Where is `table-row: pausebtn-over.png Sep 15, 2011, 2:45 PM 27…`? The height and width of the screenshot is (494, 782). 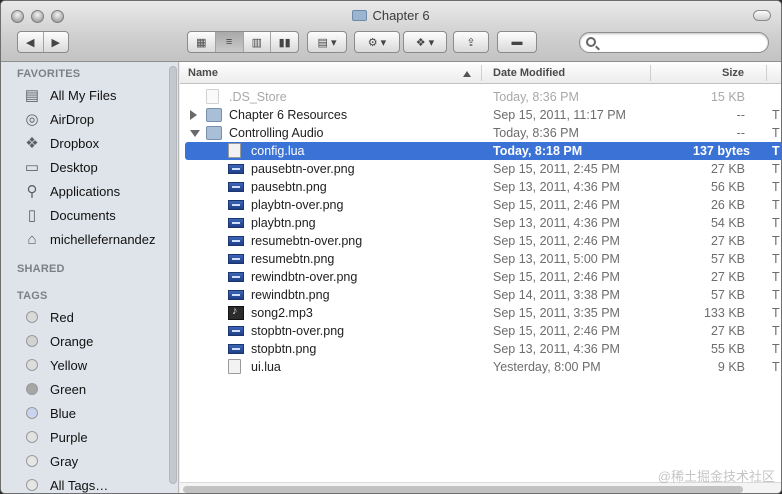
table-row: pausebtn-over.png Sep 15, 2011, 2:45 PM 27… is located at coordinates (480, 169).